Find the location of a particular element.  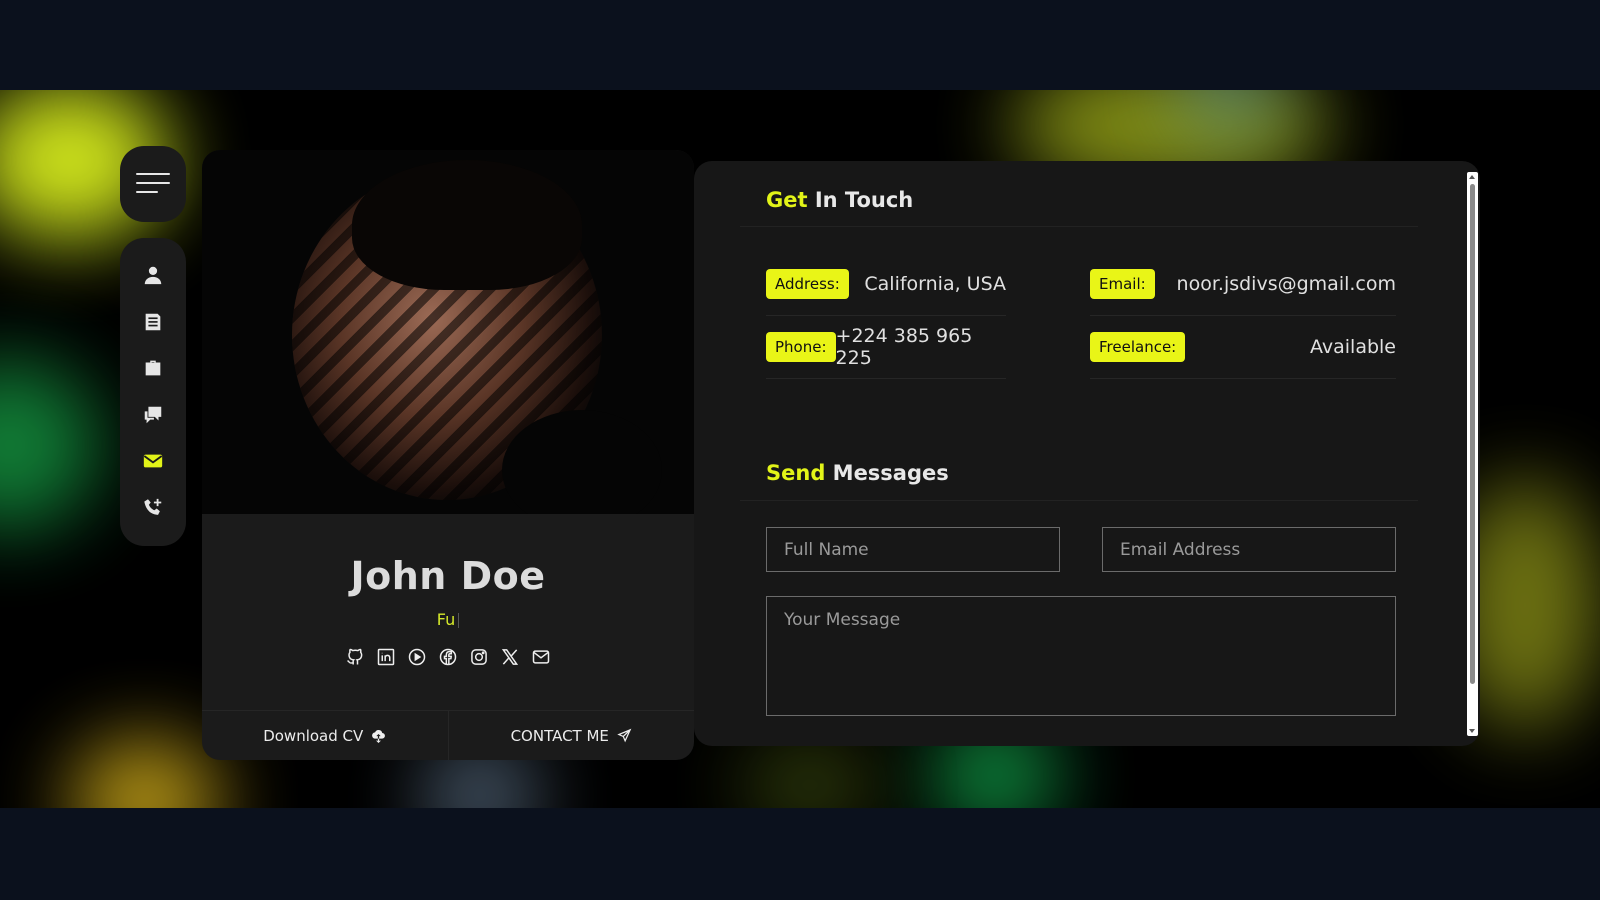

panel-scrollbar is located at coordinates (1472, 454).